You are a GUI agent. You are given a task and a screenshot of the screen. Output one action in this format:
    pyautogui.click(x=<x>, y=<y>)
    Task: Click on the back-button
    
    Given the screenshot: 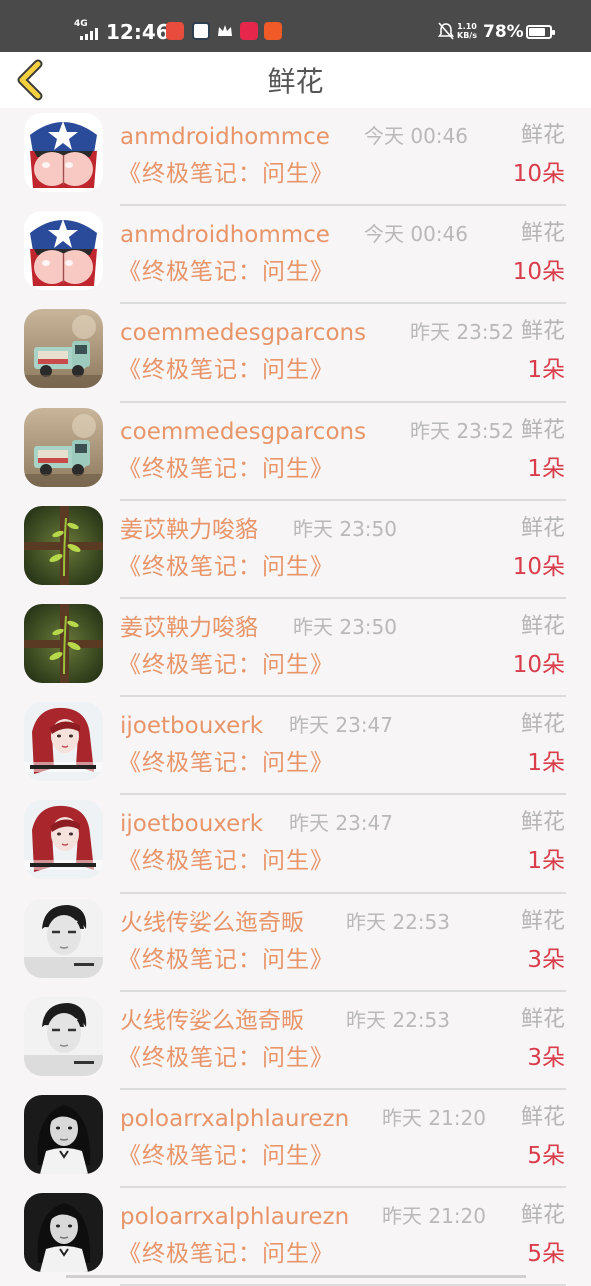 What is the action you would take?
    pyautogui.click(x=31, y=80)
    